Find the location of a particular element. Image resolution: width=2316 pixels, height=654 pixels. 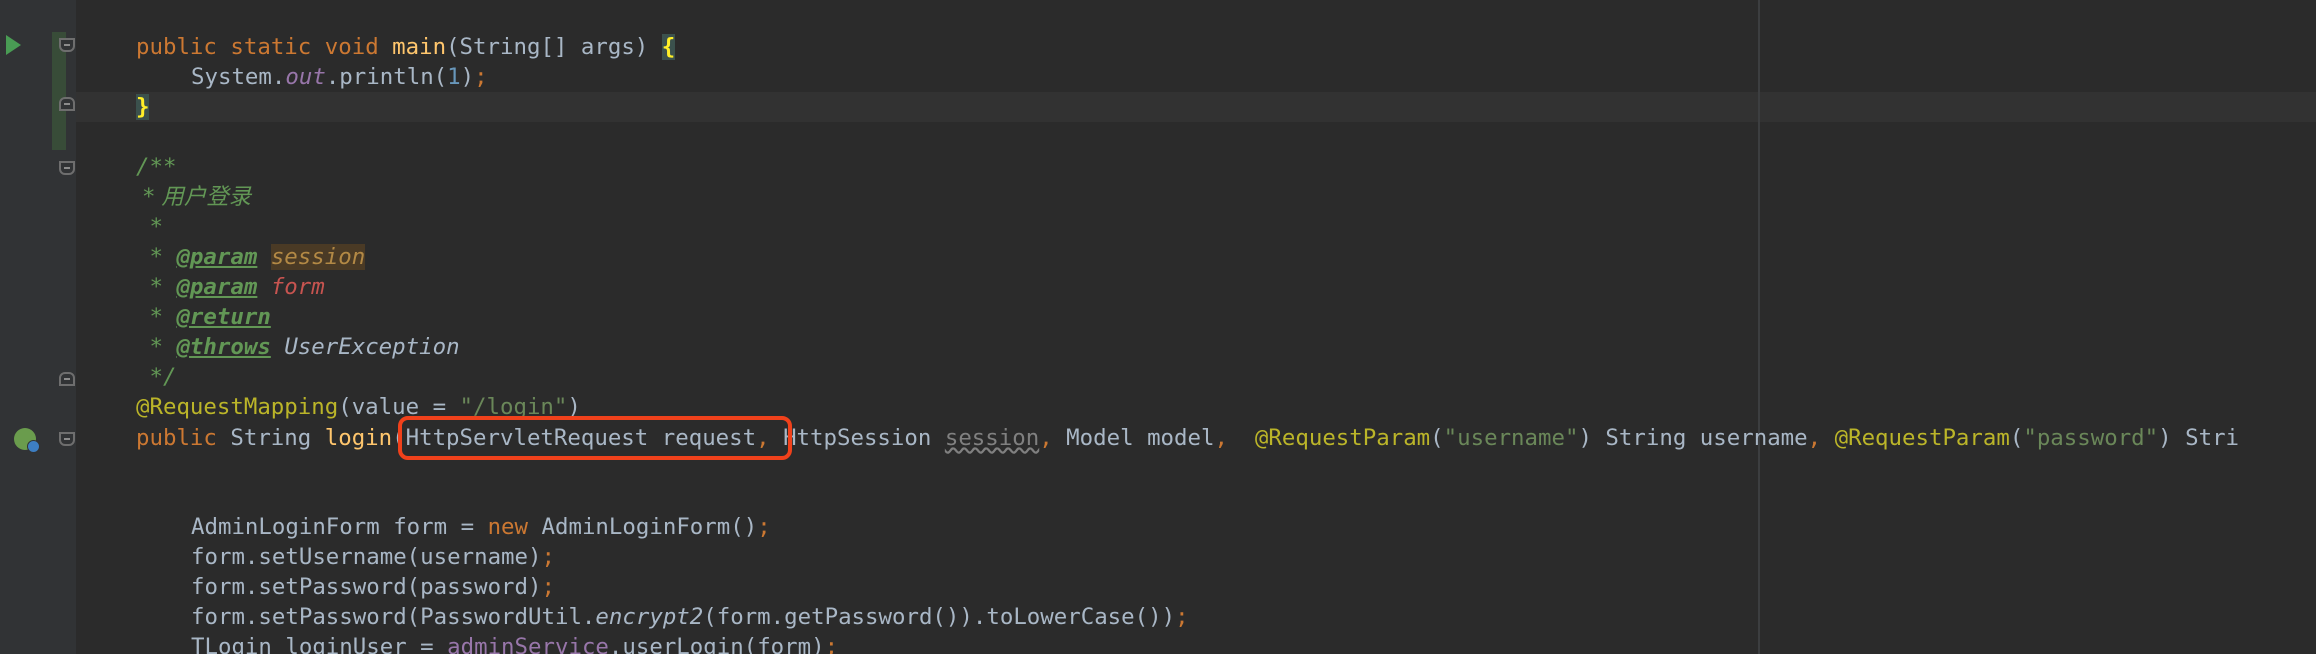

unused-parameter: session is located at coordinates (992, 438).